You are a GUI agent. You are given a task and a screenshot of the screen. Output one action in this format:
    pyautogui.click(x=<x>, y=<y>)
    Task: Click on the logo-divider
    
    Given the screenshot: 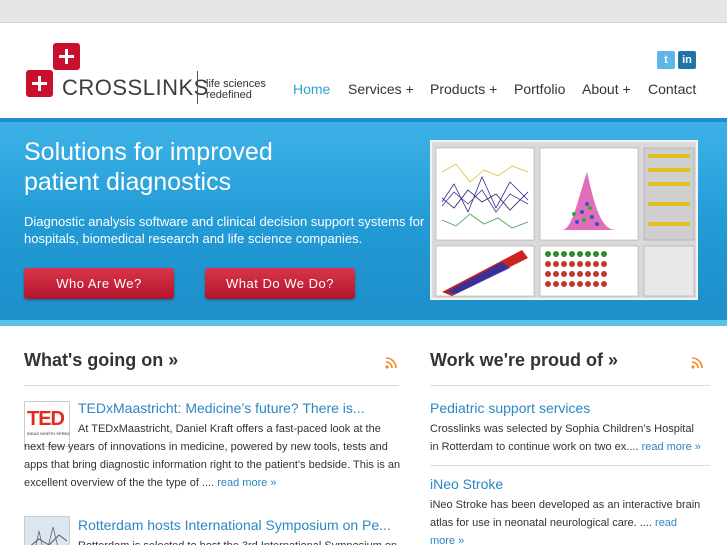 What is the action you would take?
    pyautogui.click(x=197, y=87)
    